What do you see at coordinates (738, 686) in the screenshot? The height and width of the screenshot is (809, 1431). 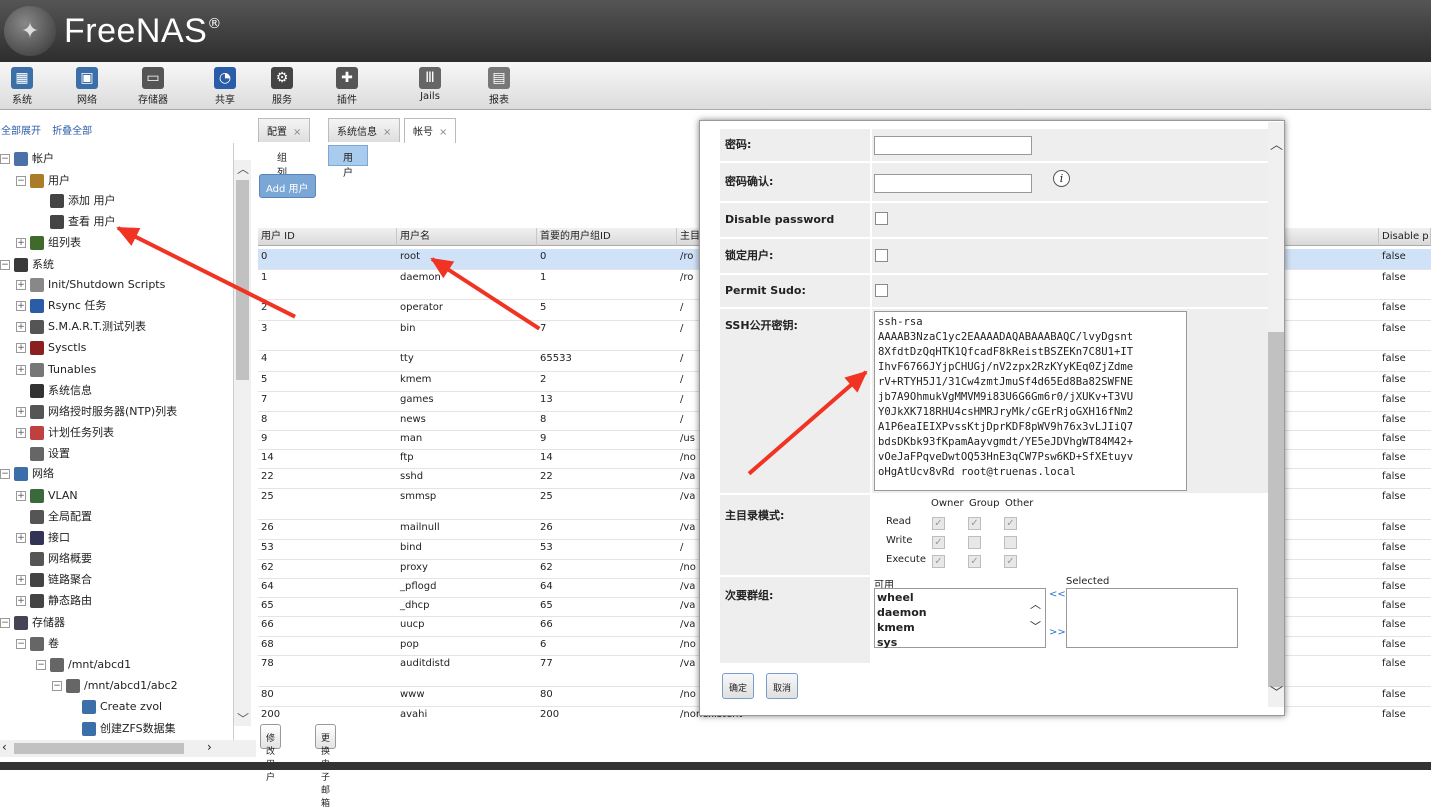 I see `ok-button: 确定` at bounding box center [738, 686].